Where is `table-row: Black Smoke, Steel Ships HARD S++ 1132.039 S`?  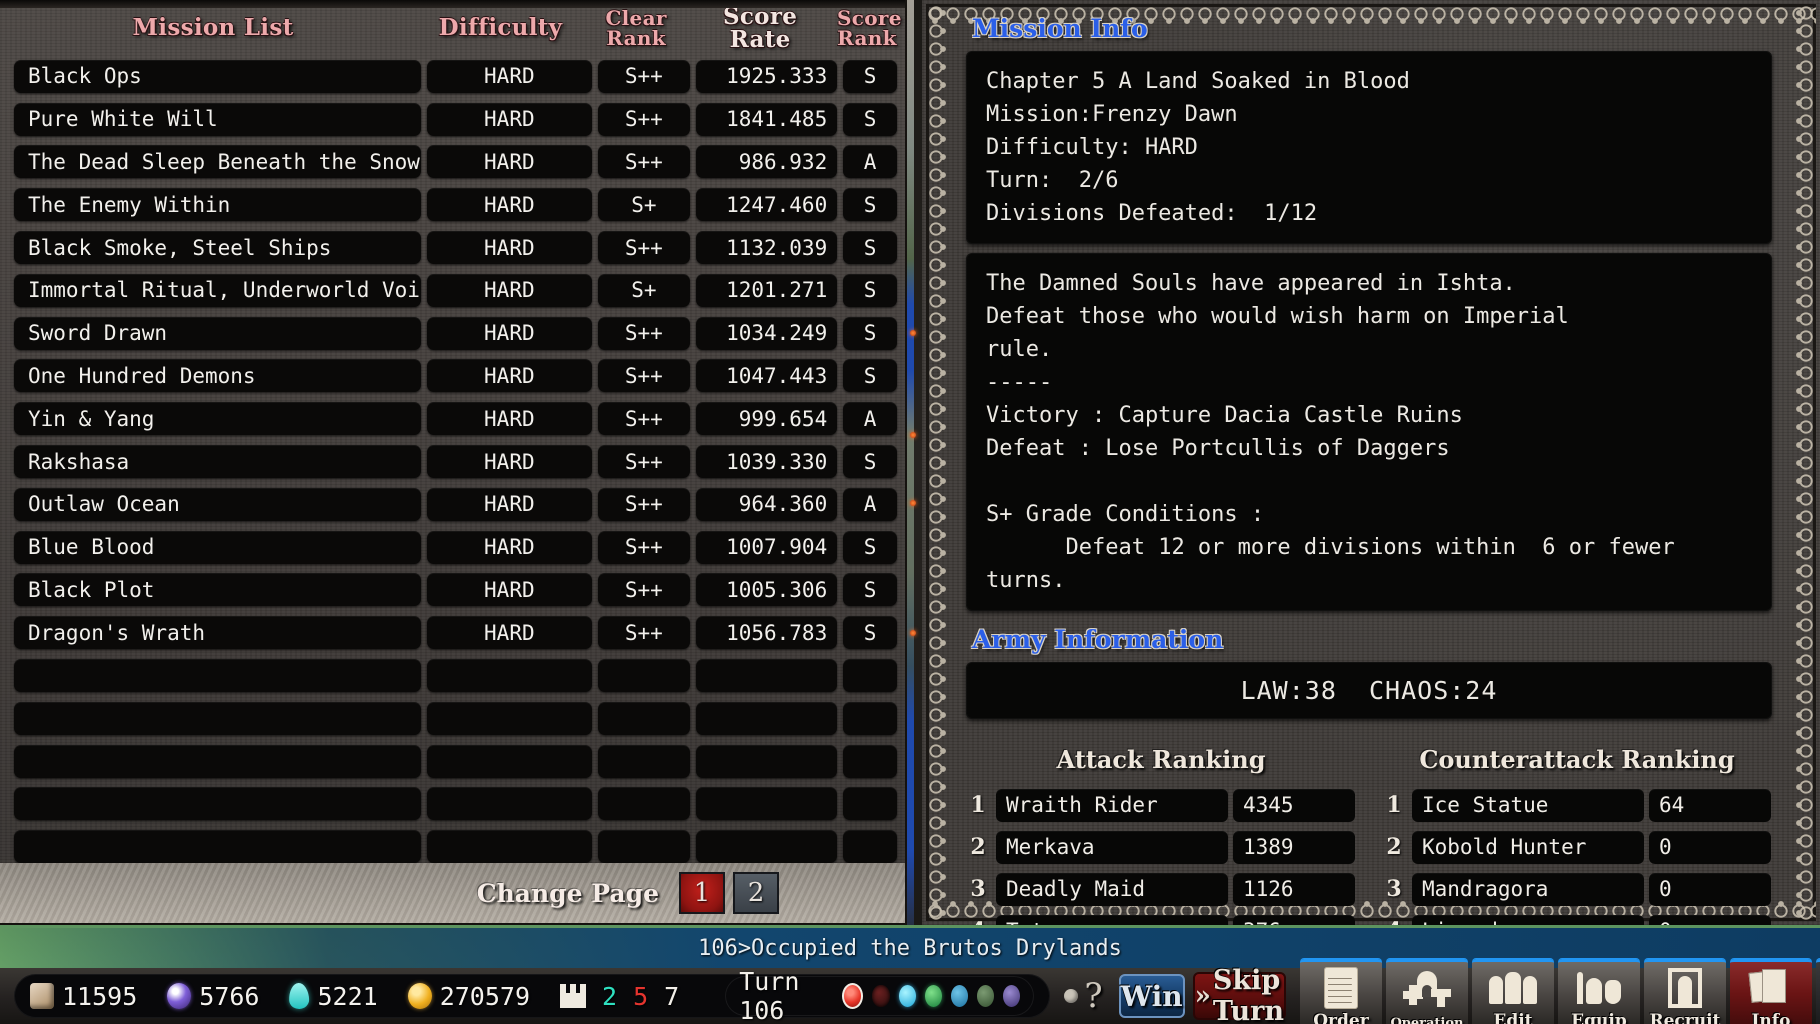 table-row: Black Smoke, Steel Ships HARD S++ 1132.039 S is located at coordinates (453, 247).